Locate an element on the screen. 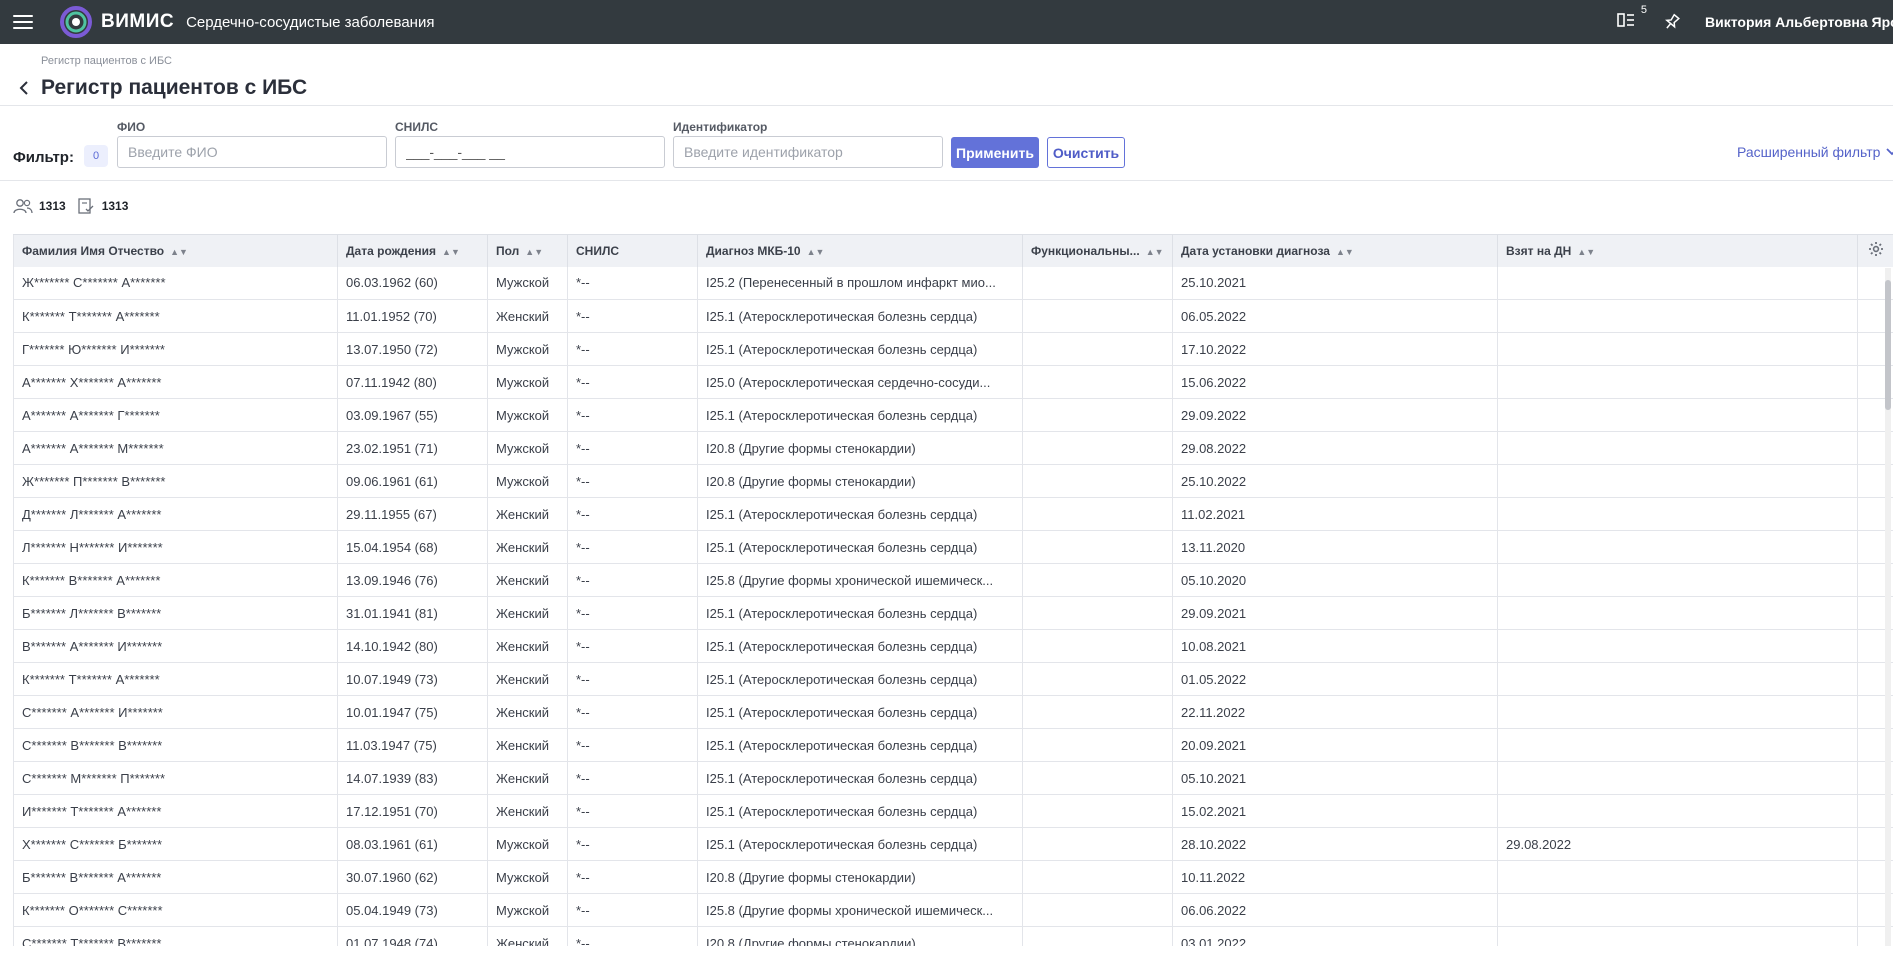 This screenshot has width=1893, height=960. advanced-filter-toggle: Расширенный фильтр is located at coordinates (1815, 152).